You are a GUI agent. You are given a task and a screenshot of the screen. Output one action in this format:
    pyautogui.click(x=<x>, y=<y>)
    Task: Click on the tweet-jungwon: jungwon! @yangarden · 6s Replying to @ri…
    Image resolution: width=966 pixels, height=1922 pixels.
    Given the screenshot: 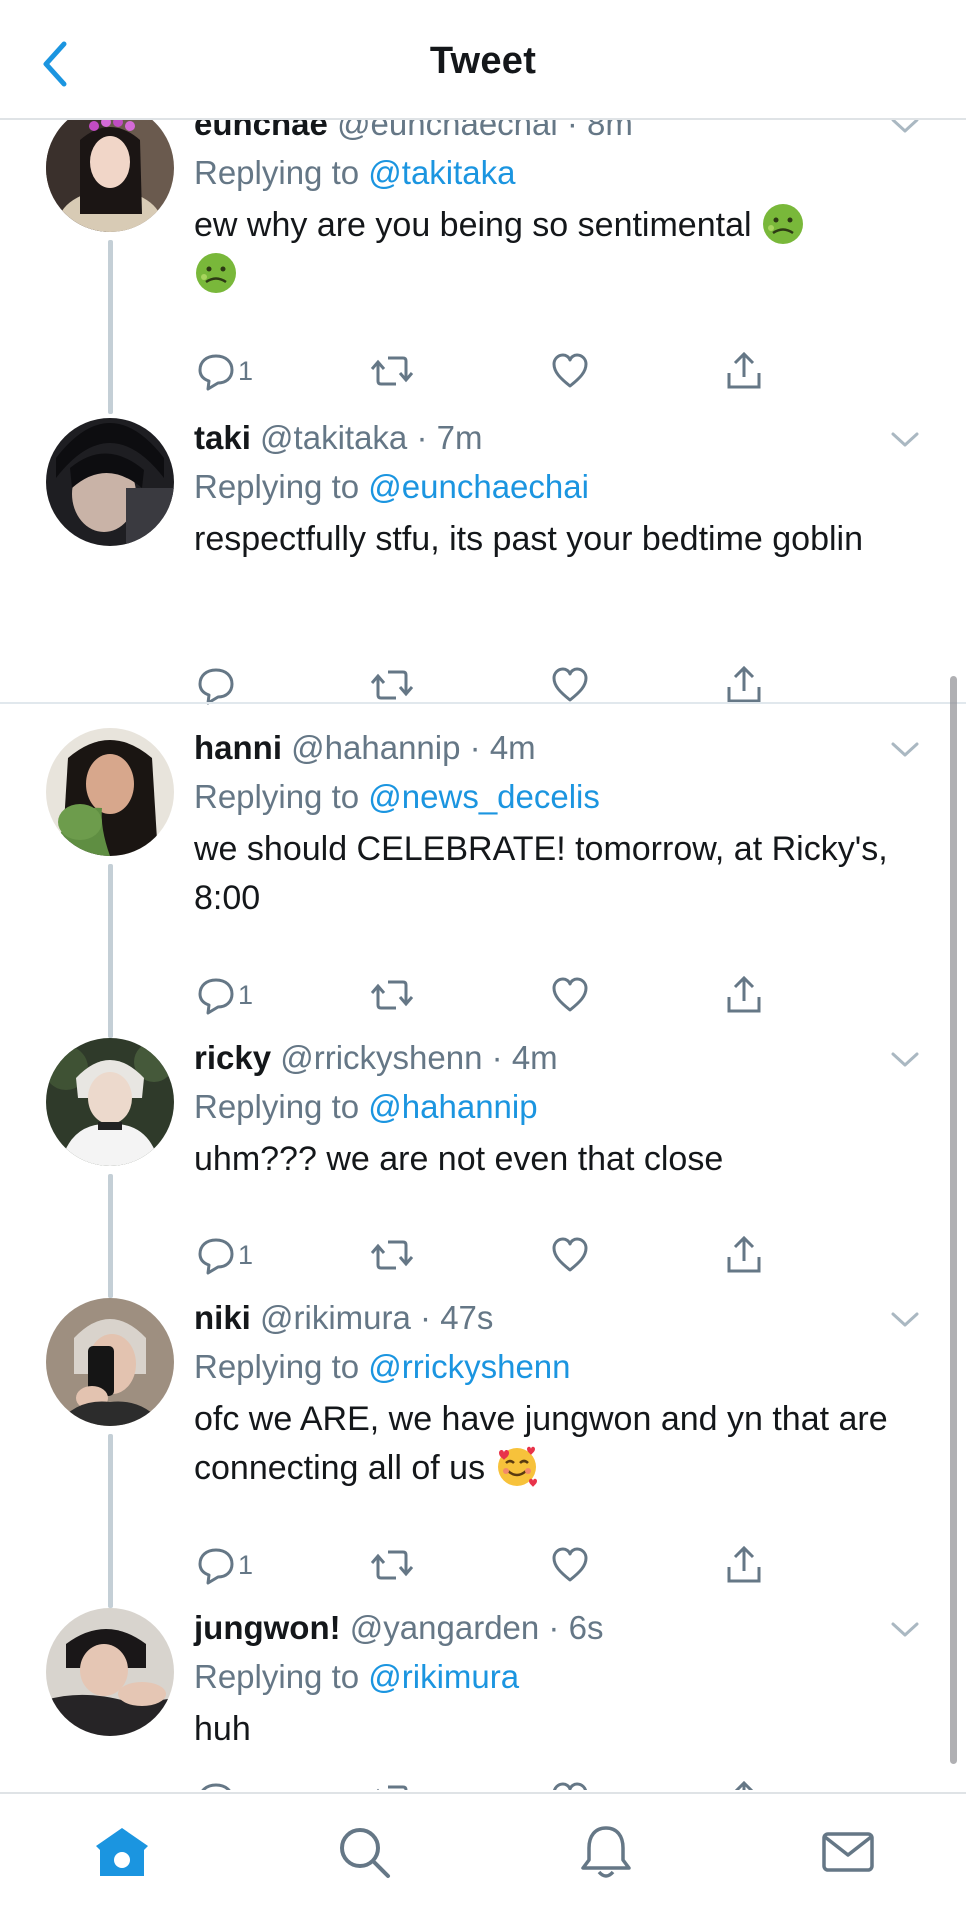 What is the action you would take?
    pyautogui.click(x=483, y=1699)
    